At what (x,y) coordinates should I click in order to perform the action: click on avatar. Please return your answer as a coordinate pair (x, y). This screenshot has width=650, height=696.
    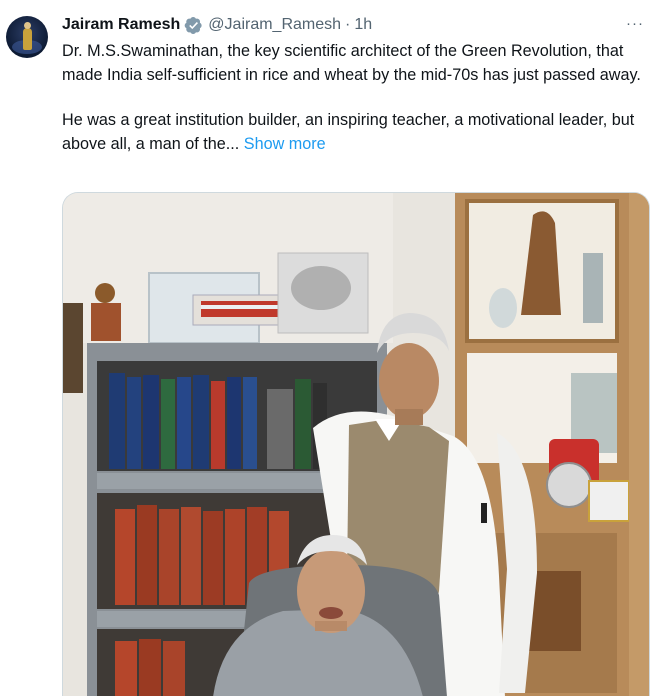
    Looking at the image, I should click on (27, 37).